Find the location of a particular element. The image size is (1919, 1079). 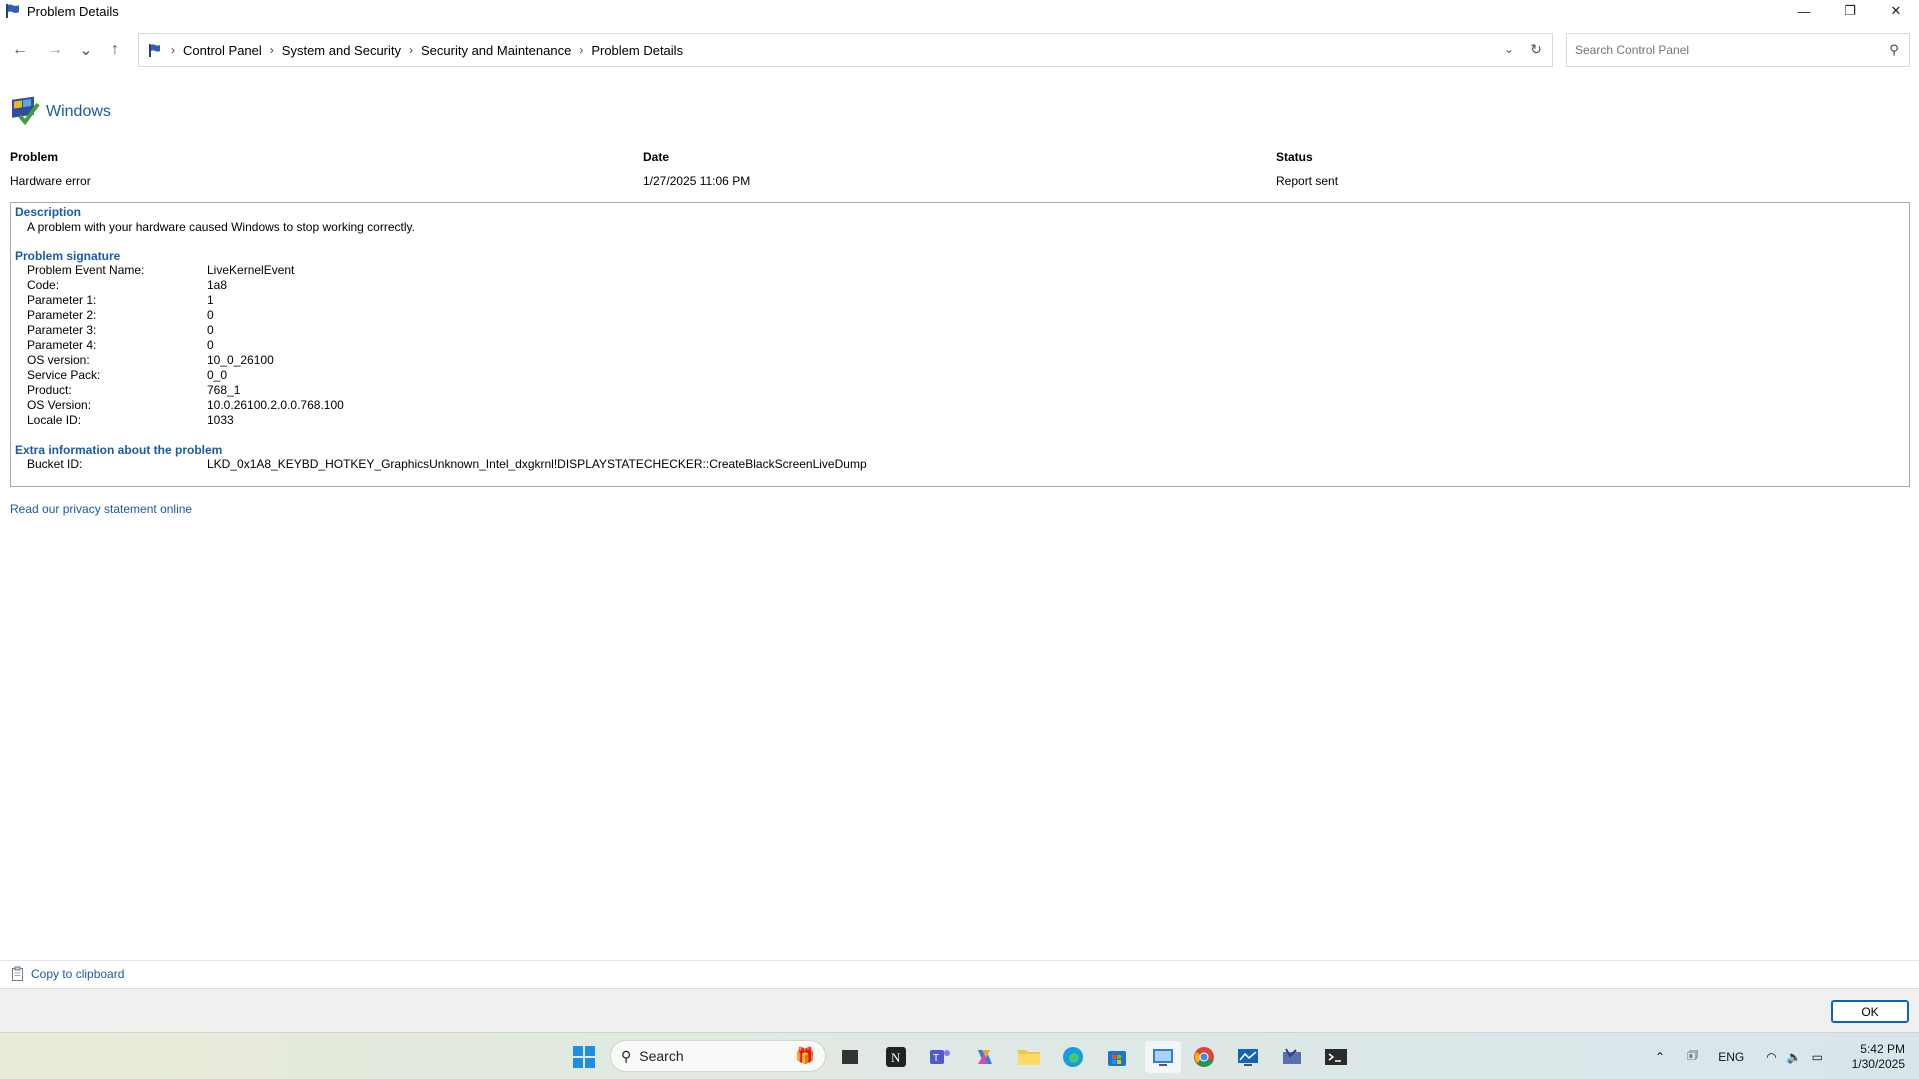

battery-icon: ▭ is located at coordinates (1817, 1057).